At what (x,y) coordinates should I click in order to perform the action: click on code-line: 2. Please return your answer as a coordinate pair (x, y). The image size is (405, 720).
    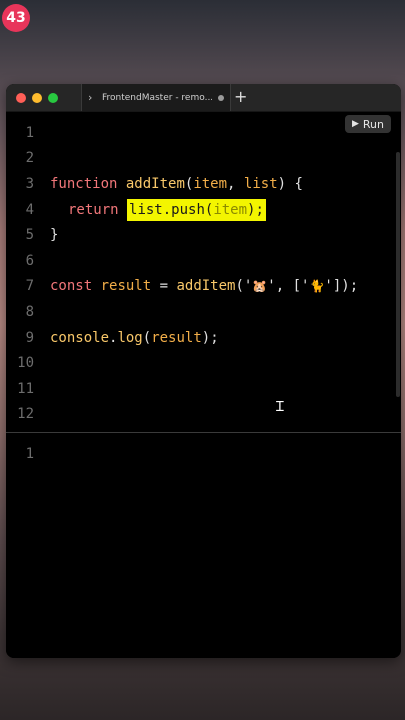
    Looking at the image, I should click on (203, 159).